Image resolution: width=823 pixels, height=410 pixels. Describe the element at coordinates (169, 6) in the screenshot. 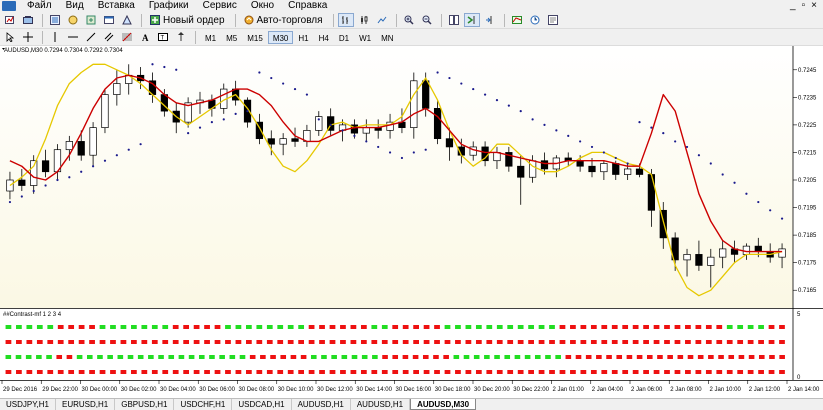

I see `menu-charts: Графики` at that location.